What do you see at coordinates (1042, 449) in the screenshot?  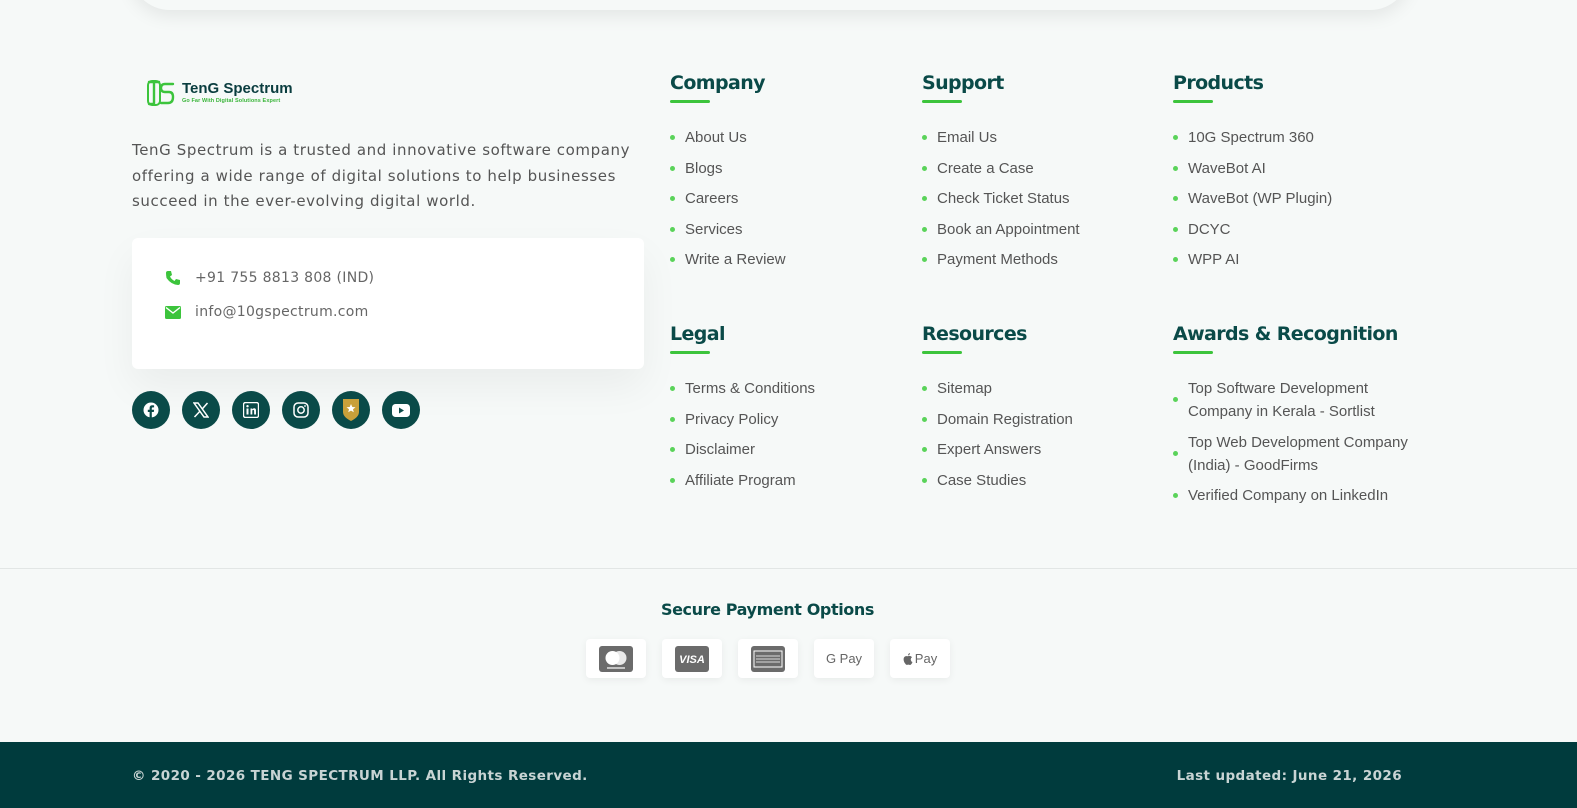 I see `link-expert-answers: Expert Answers` at bounding box center [1042, 449].